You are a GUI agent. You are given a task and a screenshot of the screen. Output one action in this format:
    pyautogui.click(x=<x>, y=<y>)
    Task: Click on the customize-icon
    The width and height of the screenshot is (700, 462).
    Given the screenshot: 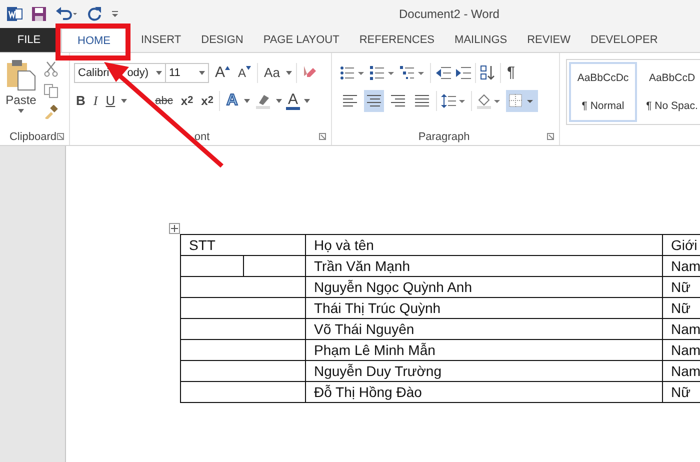 What is the action you would take?
    pyautogui.click(x=115, y=14)
    